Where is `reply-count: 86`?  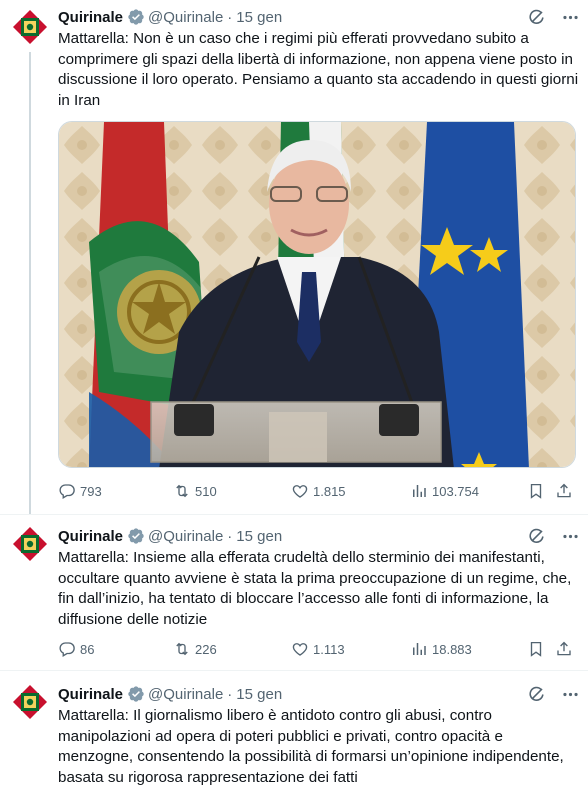 reply-count: 86 is located at coordinates (87, 649).